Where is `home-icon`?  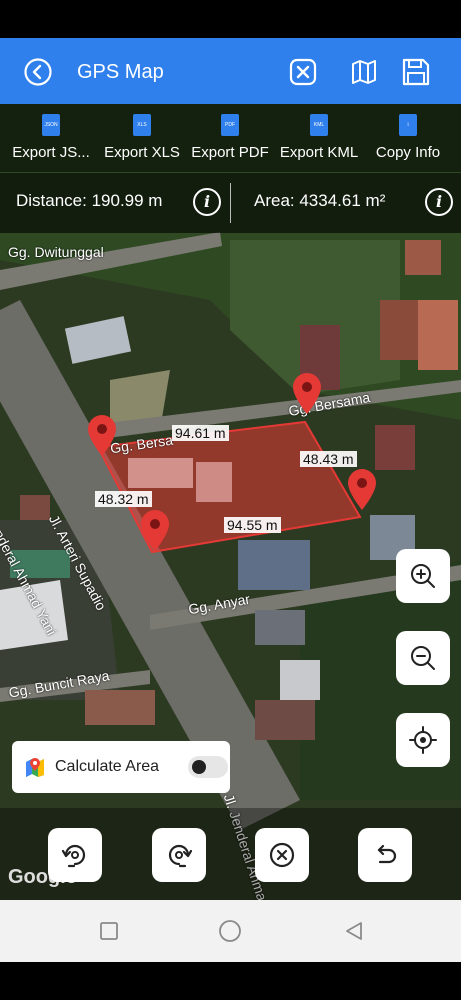
home-icon is located at coordinates (230, 931).